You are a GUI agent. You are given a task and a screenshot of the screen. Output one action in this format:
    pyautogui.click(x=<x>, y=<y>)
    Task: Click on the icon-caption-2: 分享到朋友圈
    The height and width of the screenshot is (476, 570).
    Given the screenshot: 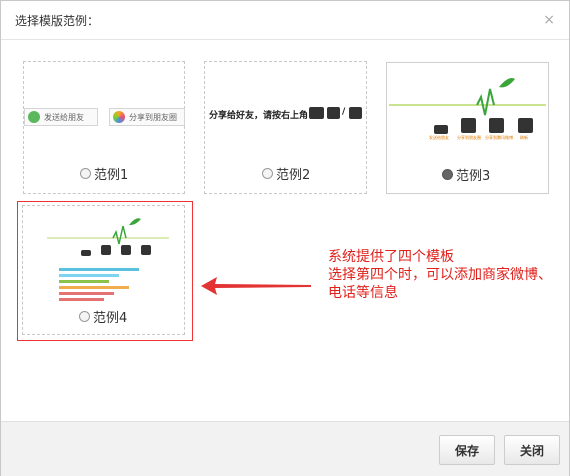 What is the action you would take?
    pyautogui.click(x=469, y=137)
    